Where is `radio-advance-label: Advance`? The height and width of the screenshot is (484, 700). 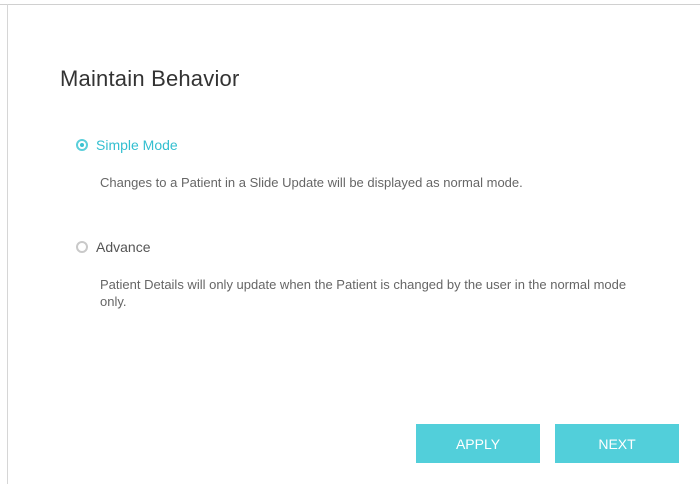 radio-advance-label: Advance is located at coordinates (123, 247).